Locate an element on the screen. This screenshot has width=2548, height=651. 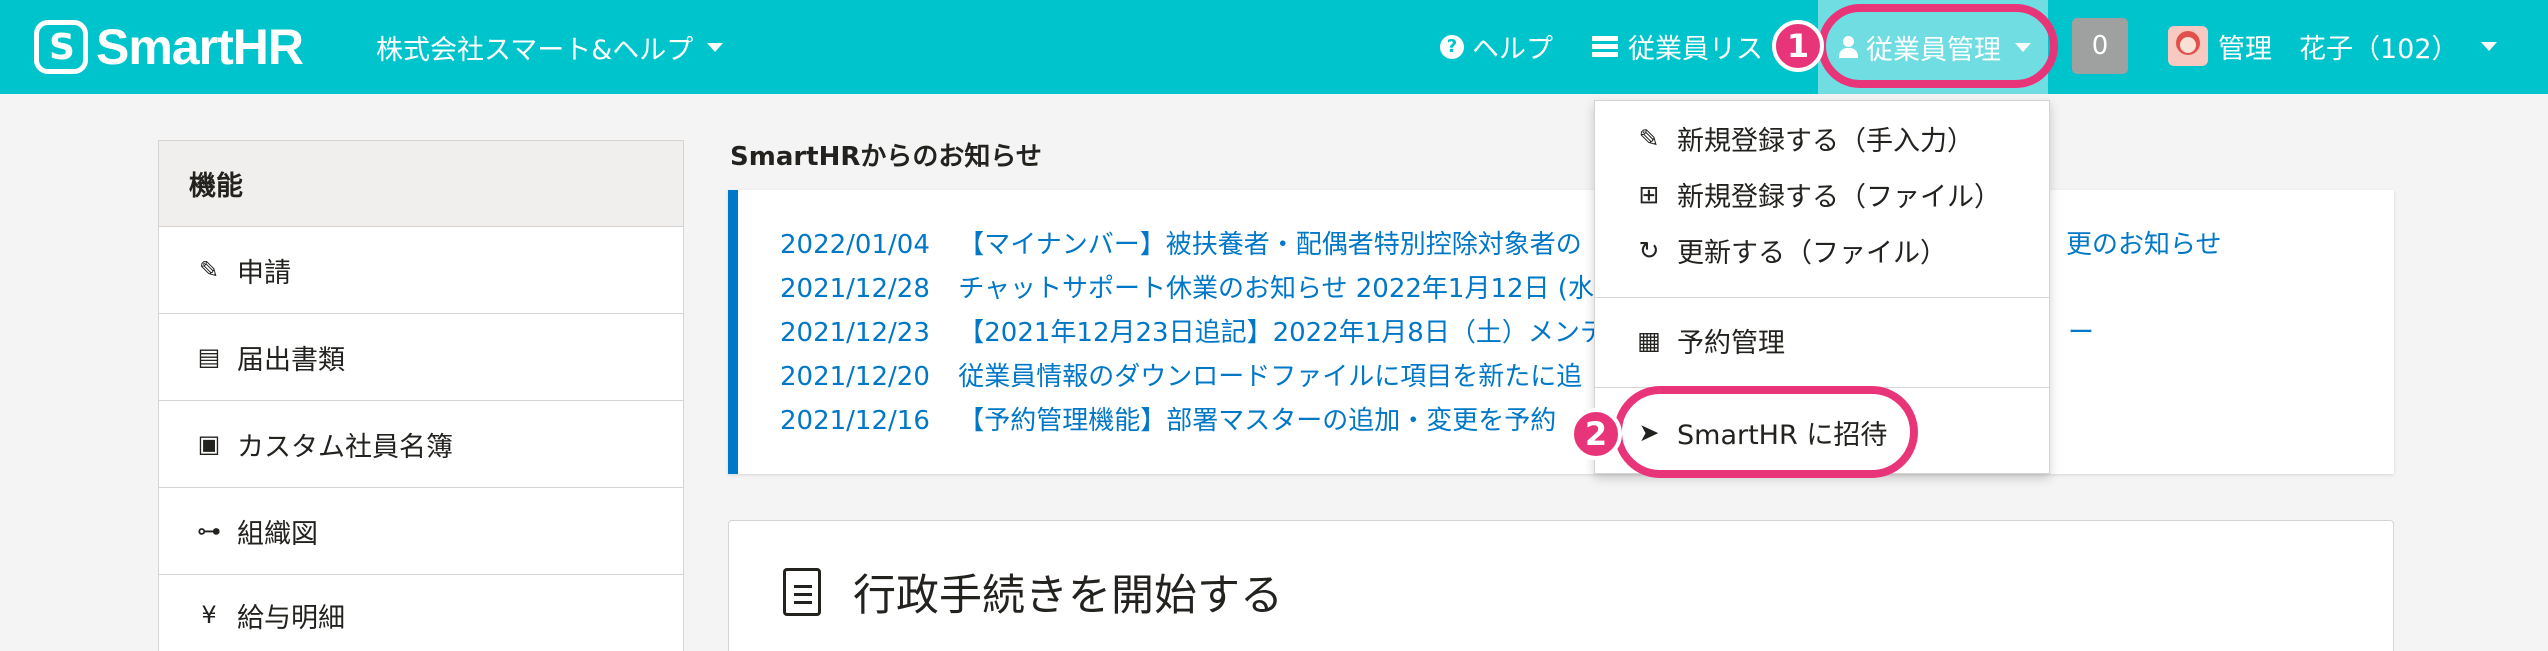
user-label: 管理 花子（102） is located at coordinates (2338, 49).